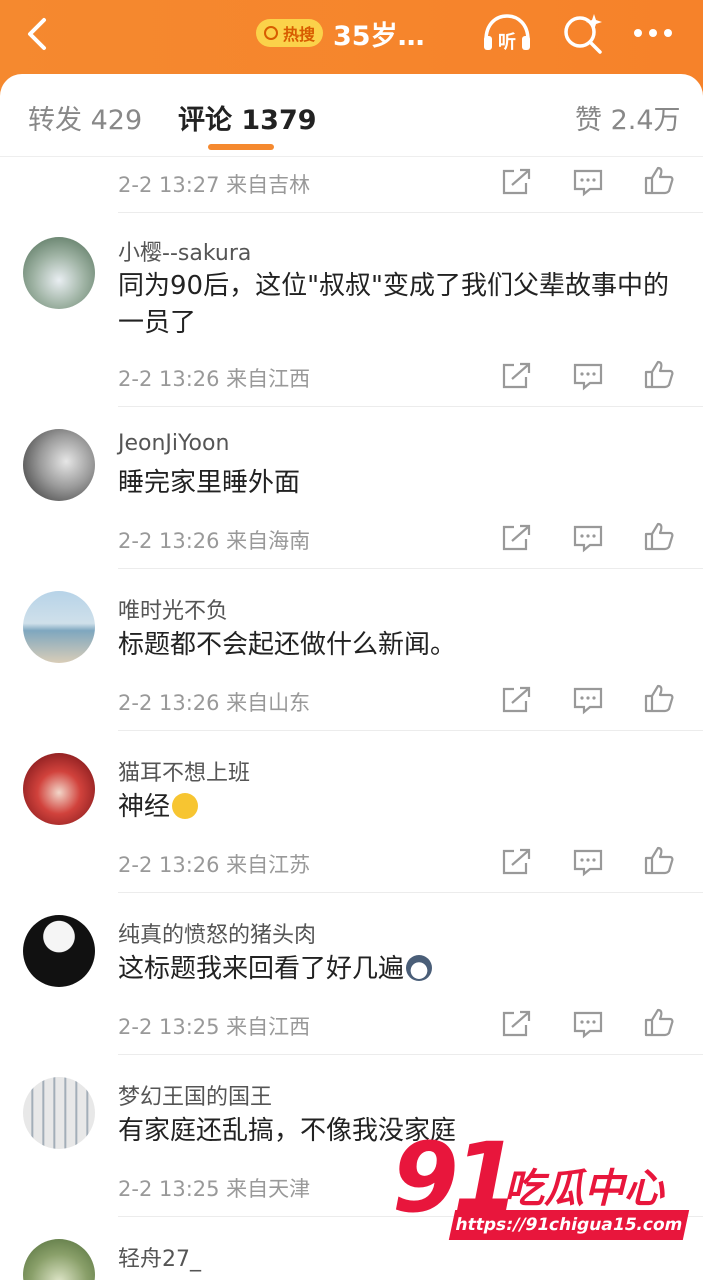 The image size is (703, 1280). What do you see at coordinates (351, 116) in the screenshot?
I see `tab-bar: 转发 429 评论 1379 赞 2.4万` at bounding box center [351, 116].